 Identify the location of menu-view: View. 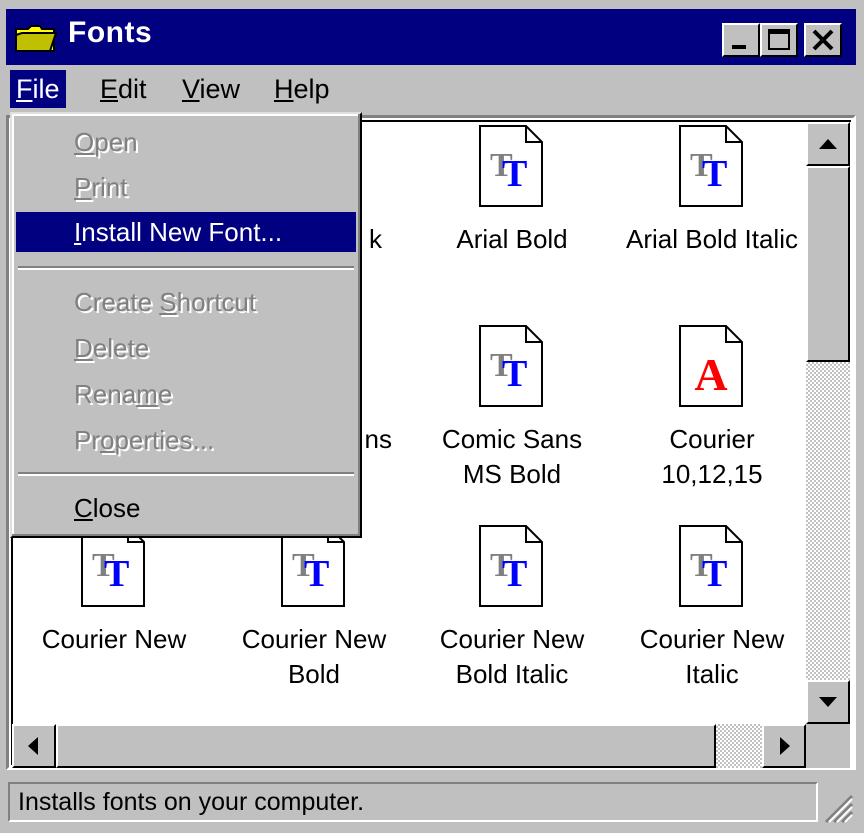
(211, 89).